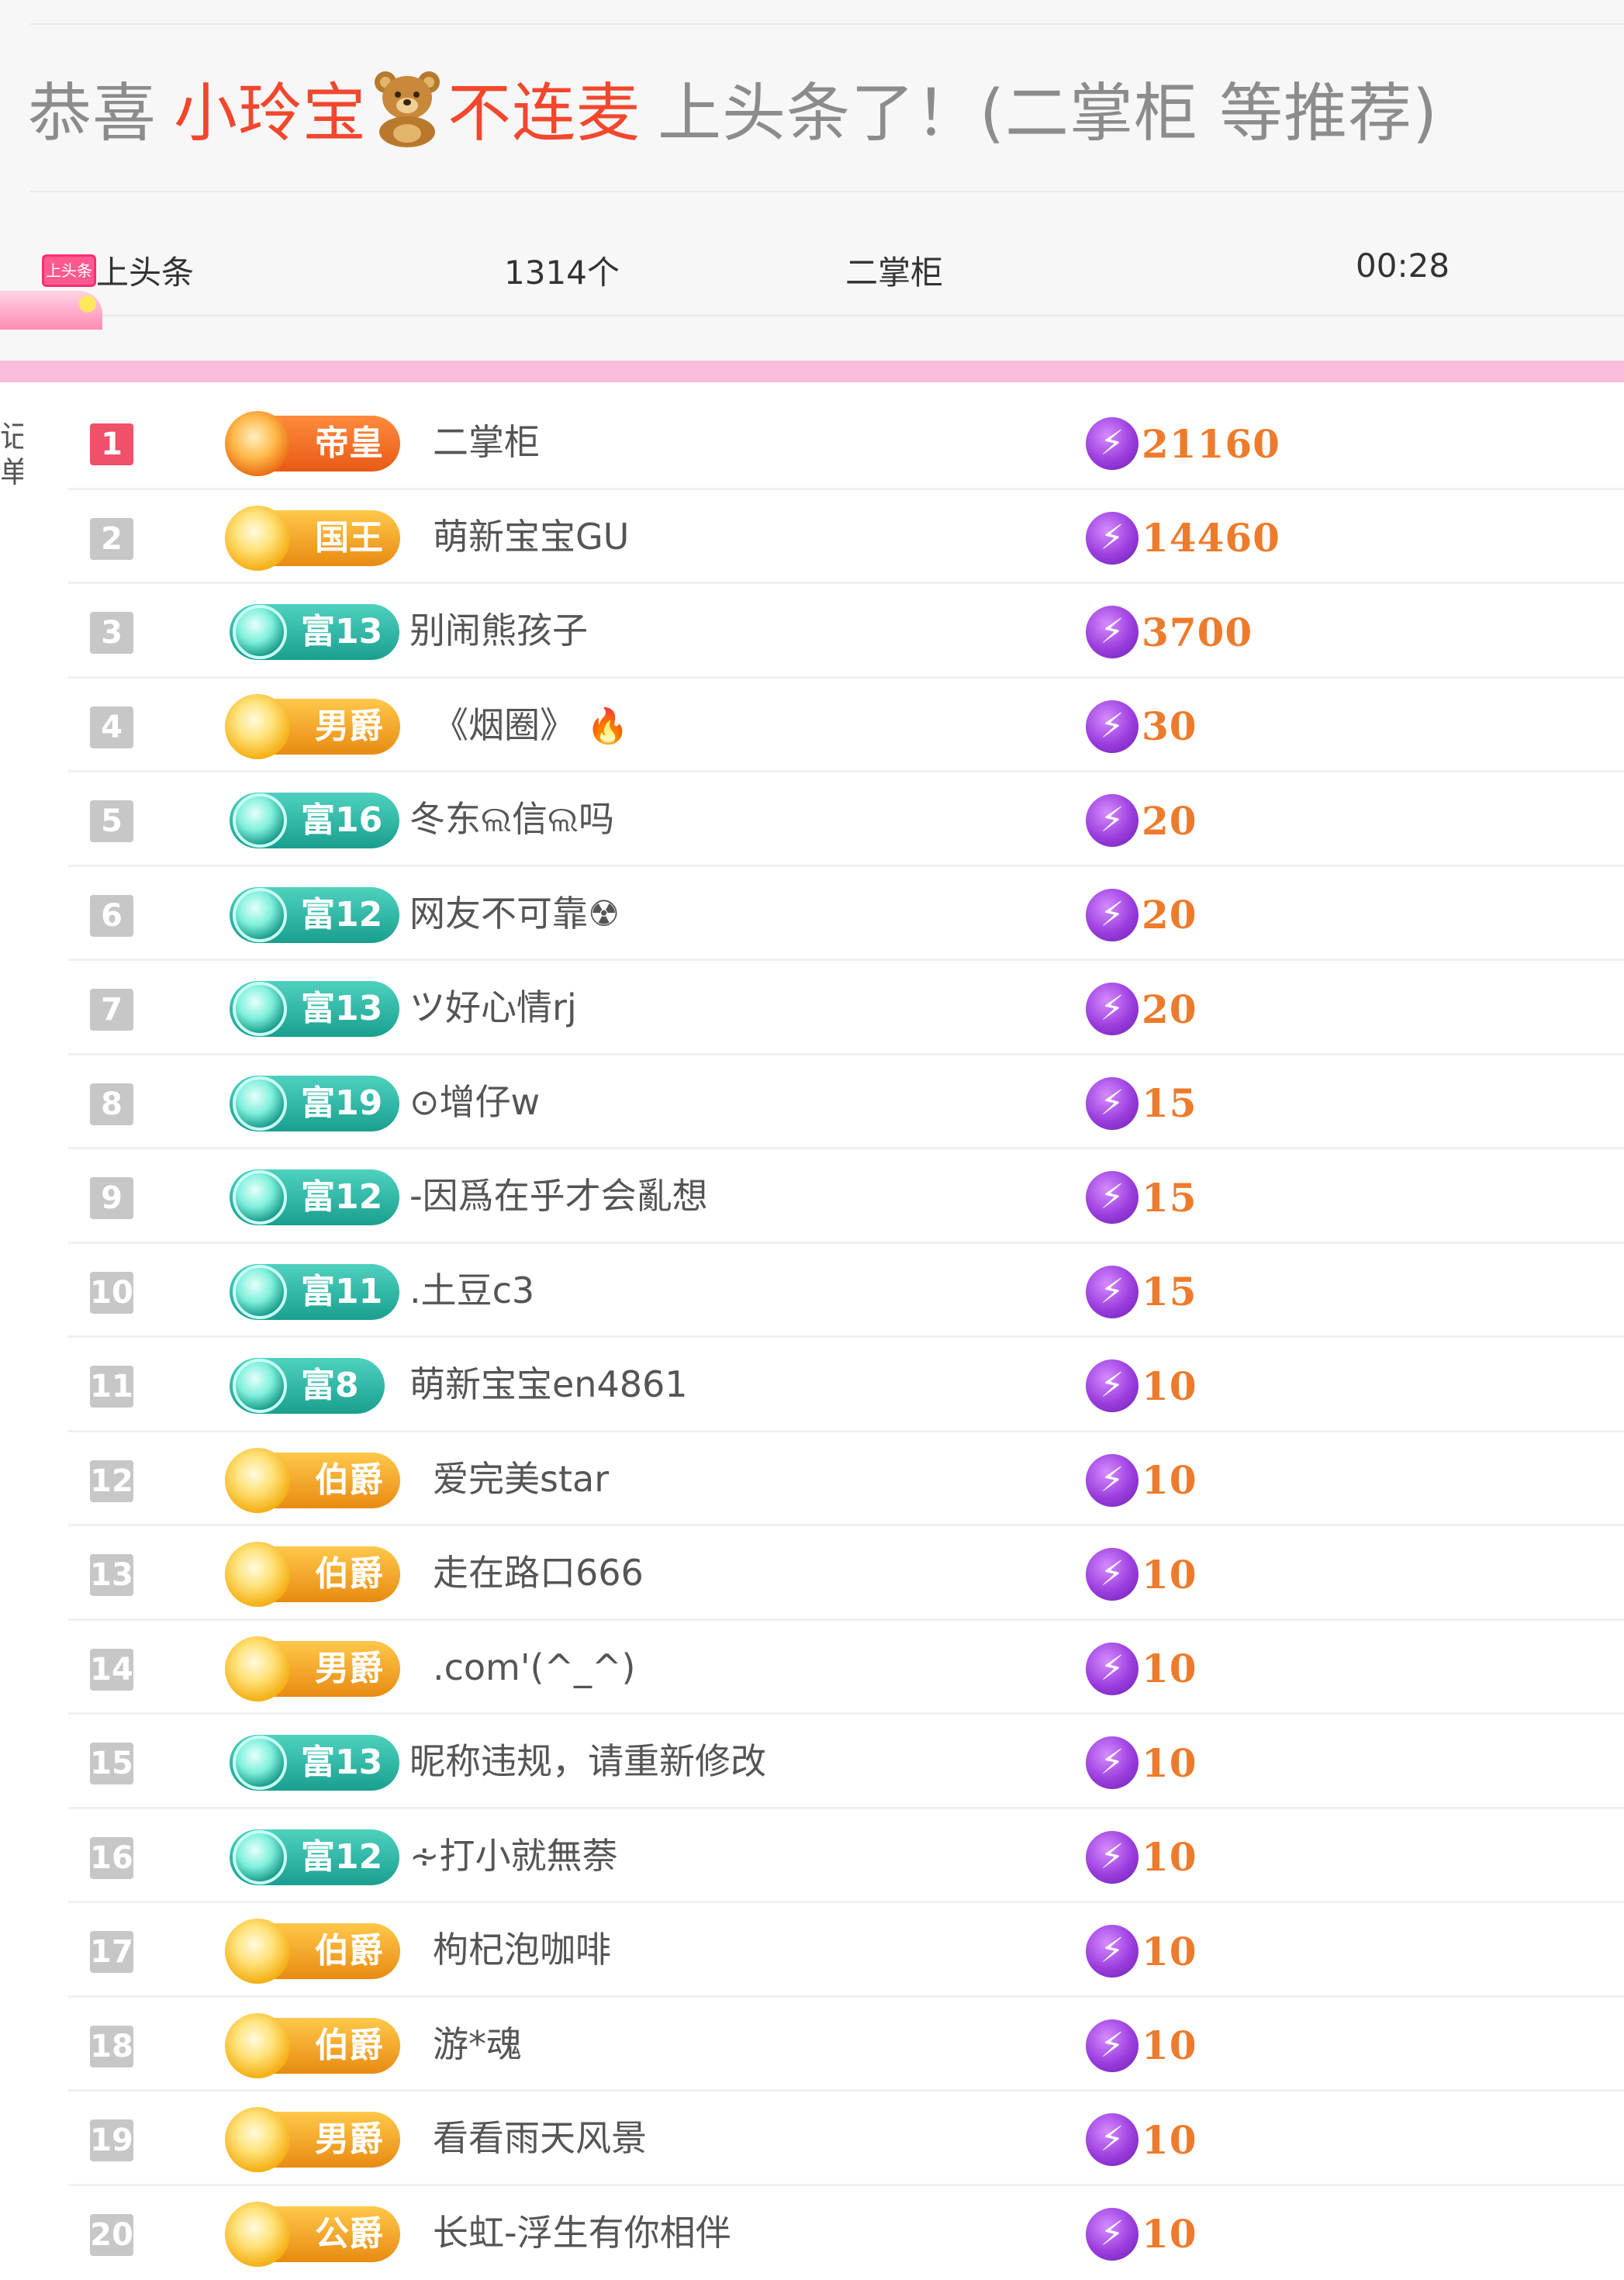  I want to click on user-nickname: 看看雨天风景, so click(540, 2138).